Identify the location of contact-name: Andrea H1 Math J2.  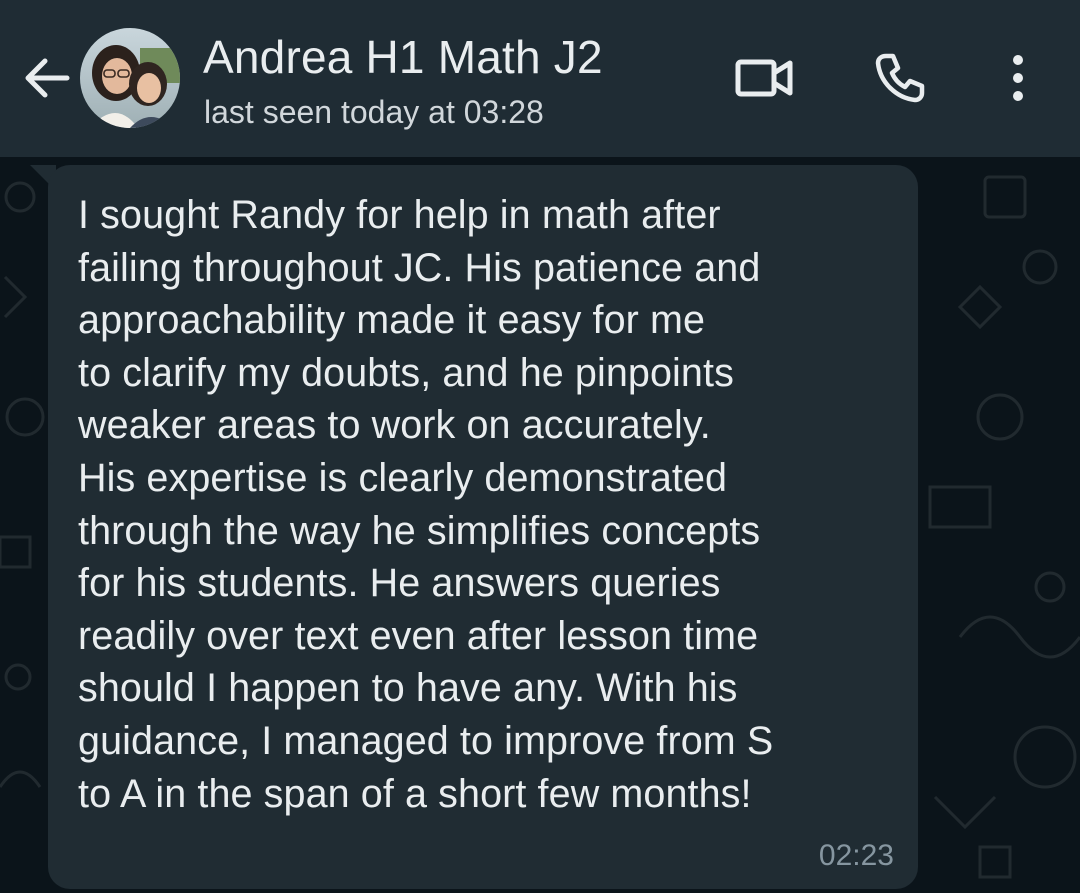
(403, 57).